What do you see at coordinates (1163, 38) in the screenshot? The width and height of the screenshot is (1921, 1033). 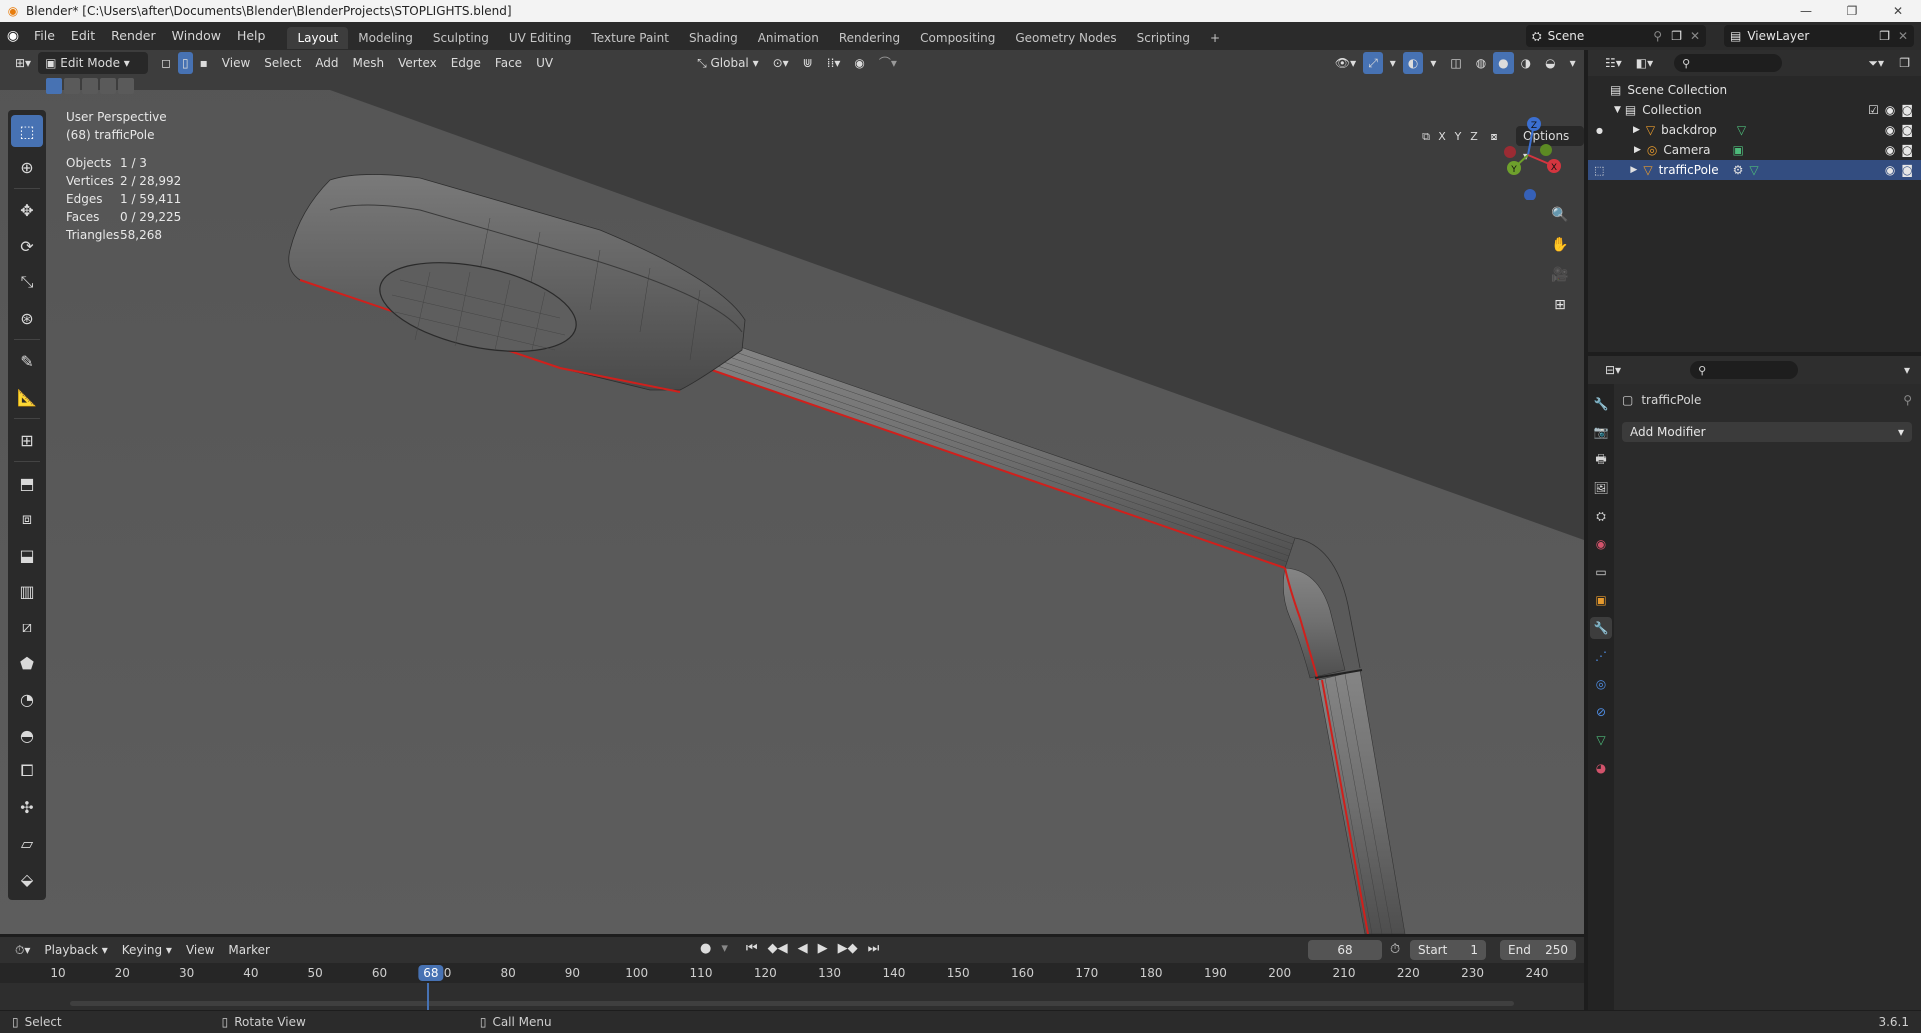 I see `tab-scripting: Scripting` at bounding box center [1163, 38].